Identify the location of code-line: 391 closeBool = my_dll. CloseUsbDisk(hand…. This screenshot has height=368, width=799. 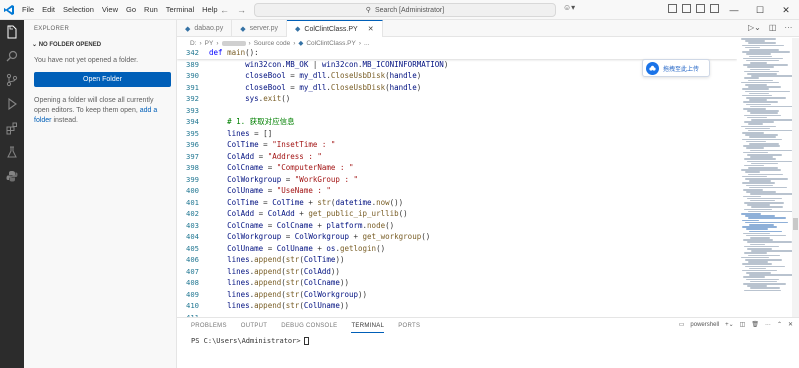
(457, 88).